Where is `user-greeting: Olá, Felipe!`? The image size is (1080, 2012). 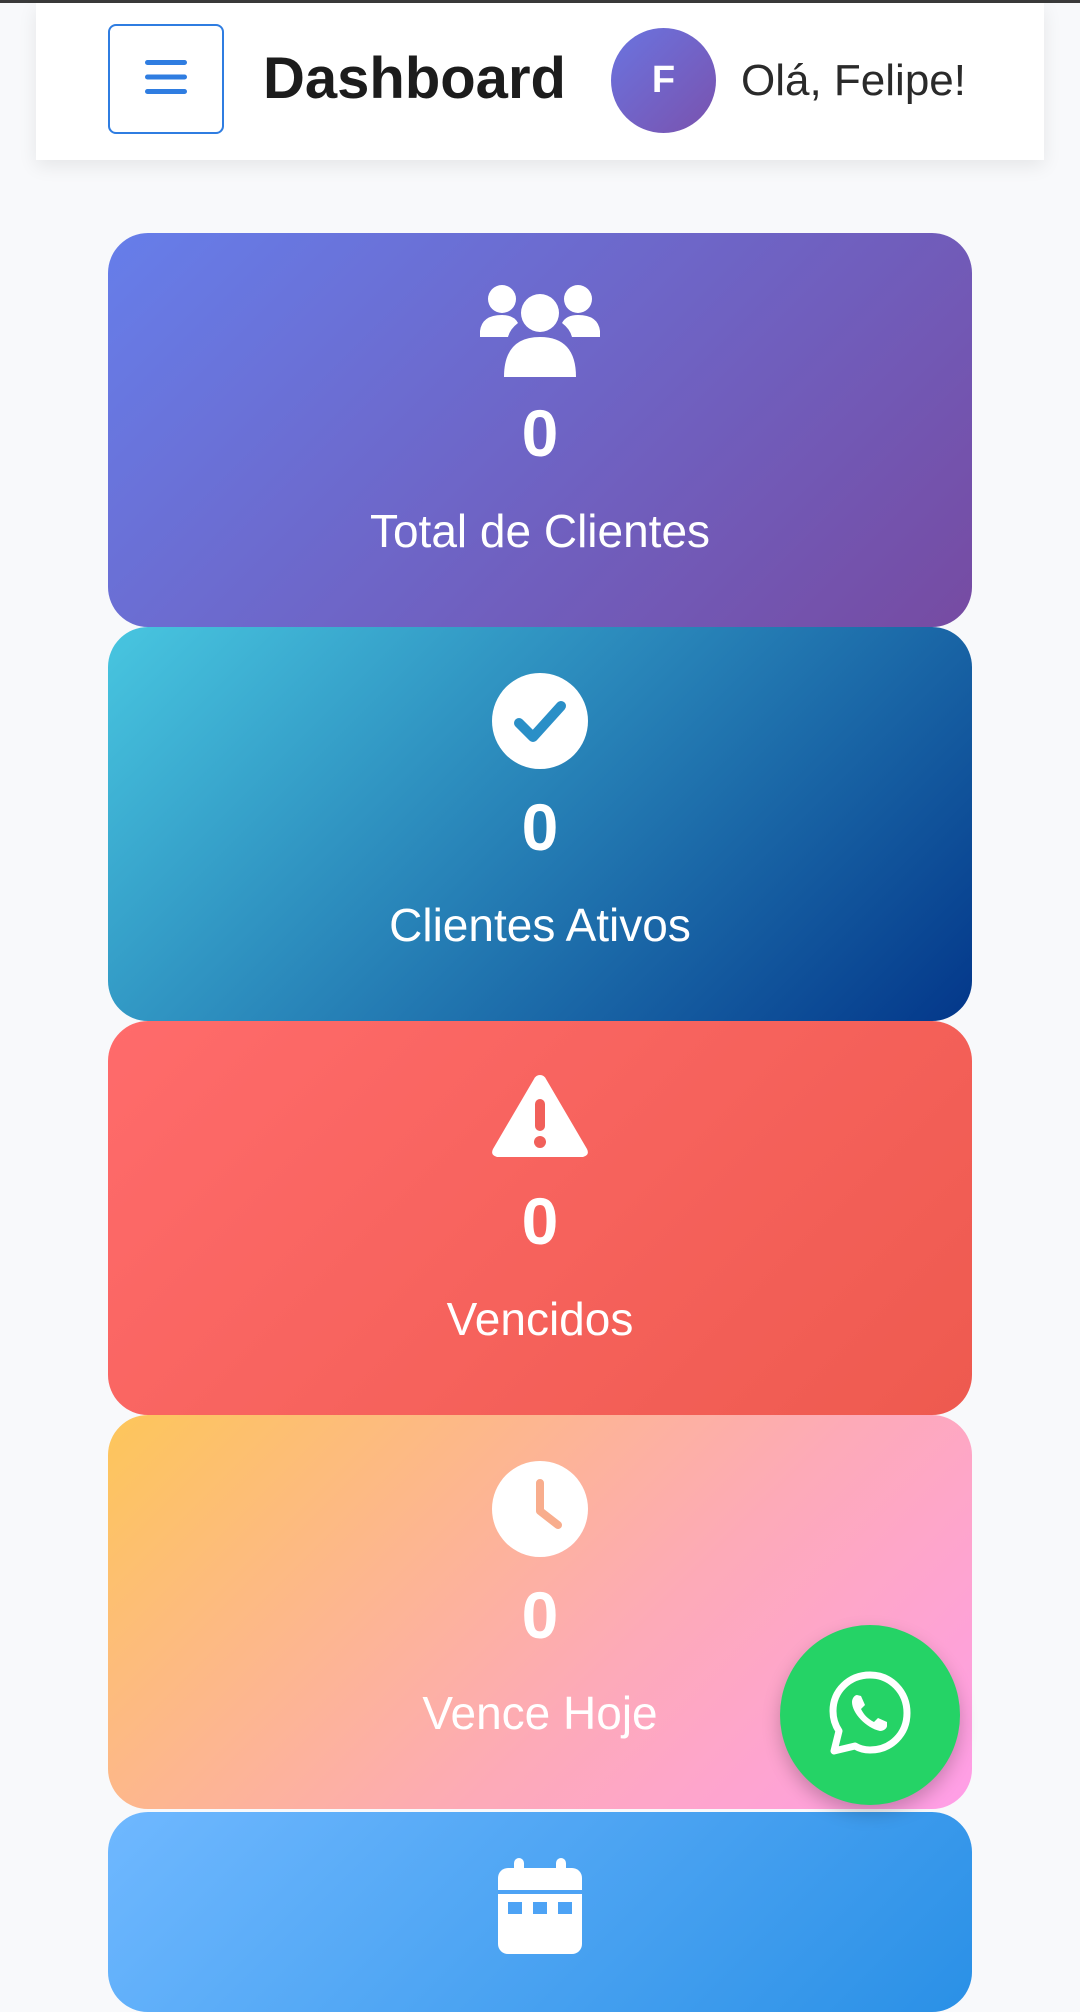 user-greeting: Olá, Felipe! is located at coordinates (853, 80).